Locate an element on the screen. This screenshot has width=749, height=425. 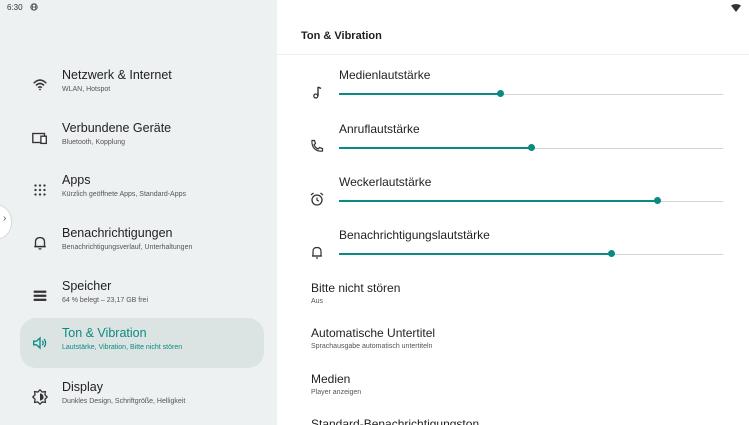
volume-icon is located at coordinates (40, 343).